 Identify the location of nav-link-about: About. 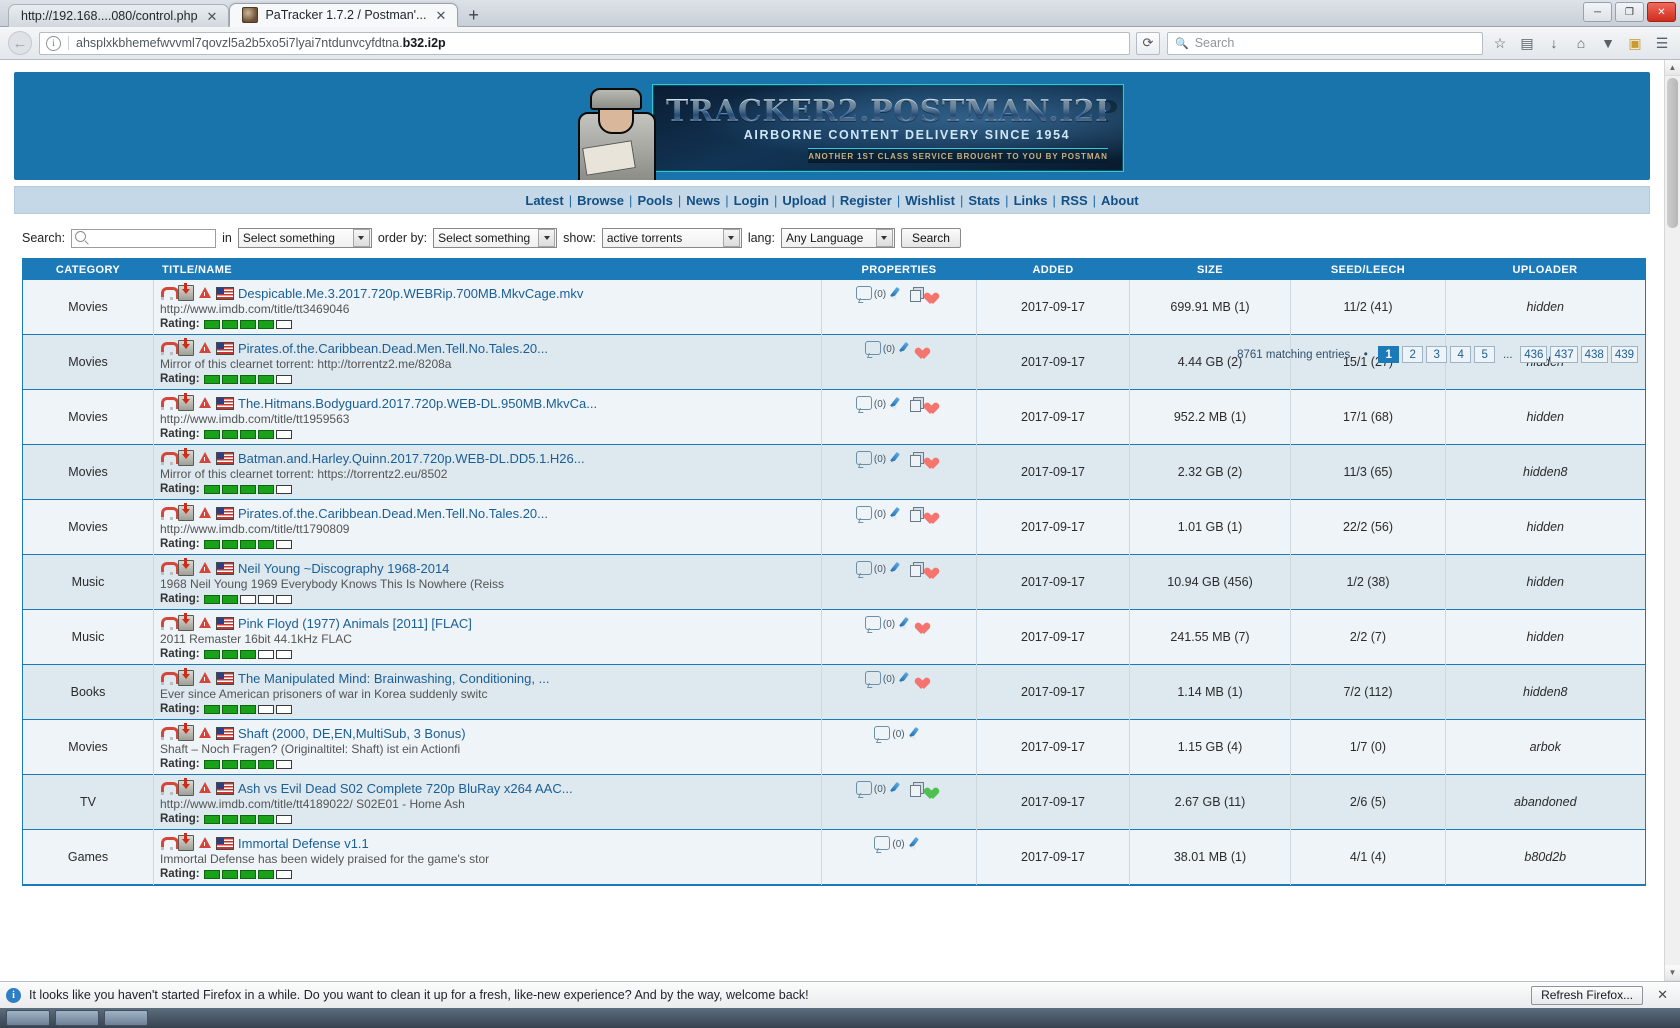
(1120, 200).